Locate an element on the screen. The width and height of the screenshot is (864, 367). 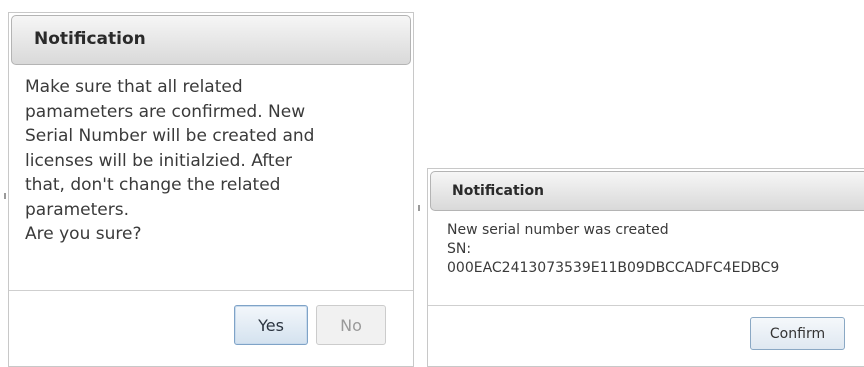
yes-button: Yes is located at coordinates (271, 325).